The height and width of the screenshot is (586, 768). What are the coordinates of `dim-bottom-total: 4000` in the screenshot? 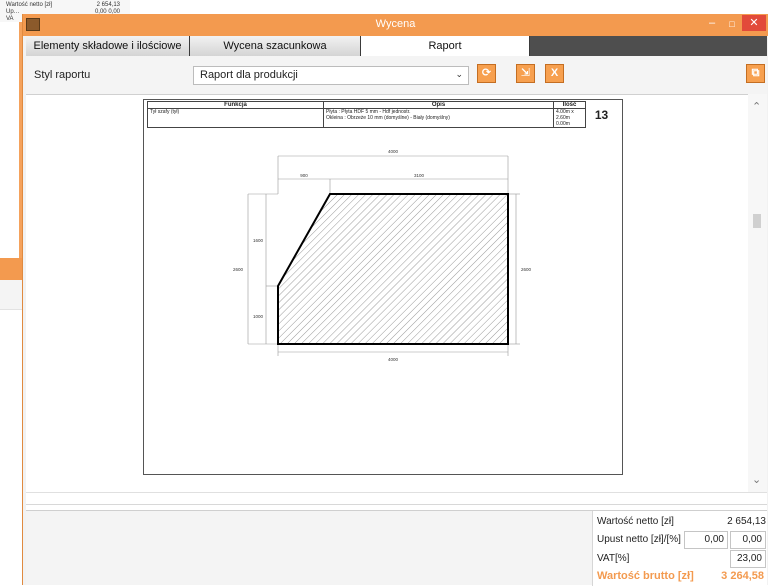 It's located at (393, 359).